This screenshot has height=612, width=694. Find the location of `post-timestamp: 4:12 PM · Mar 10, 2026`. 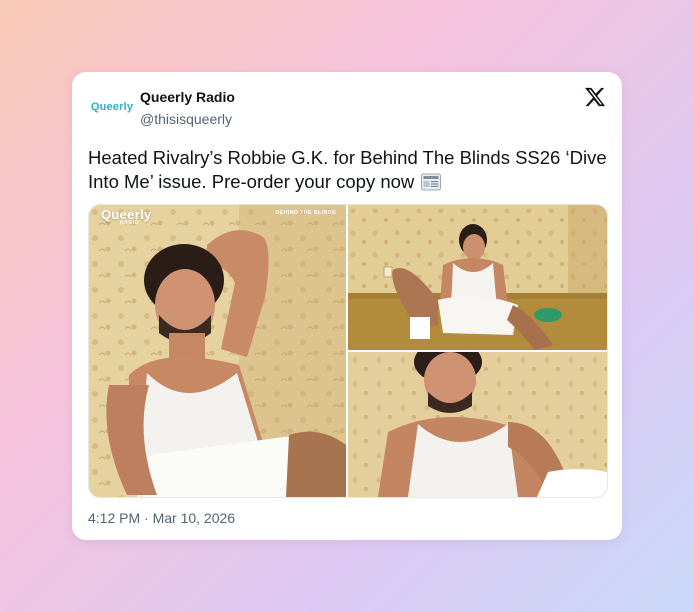

post-timestamp: 4:12 PM · Mar 10, 2026 is located at coordinates (161, 518).